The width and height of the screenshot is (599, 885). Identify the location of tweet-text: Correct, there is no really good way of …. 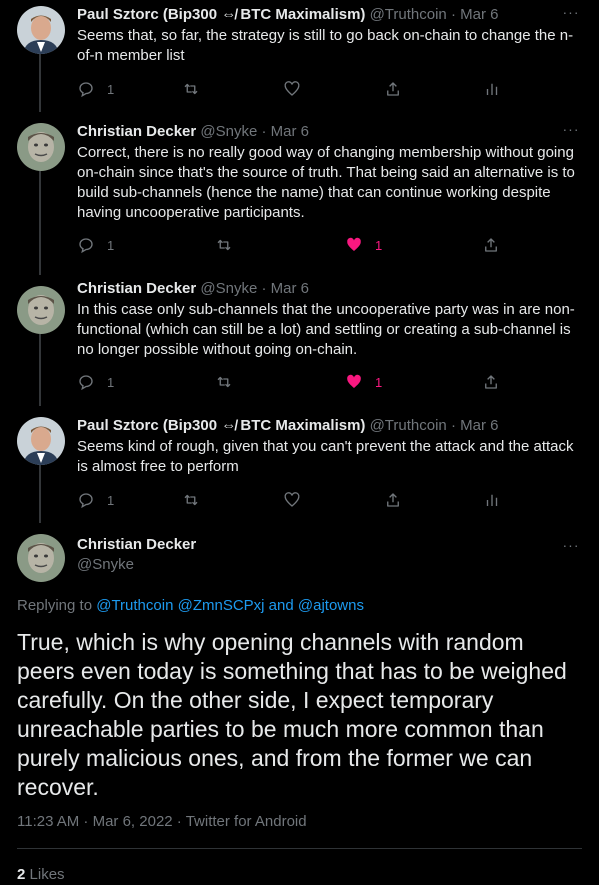
(326, 182).